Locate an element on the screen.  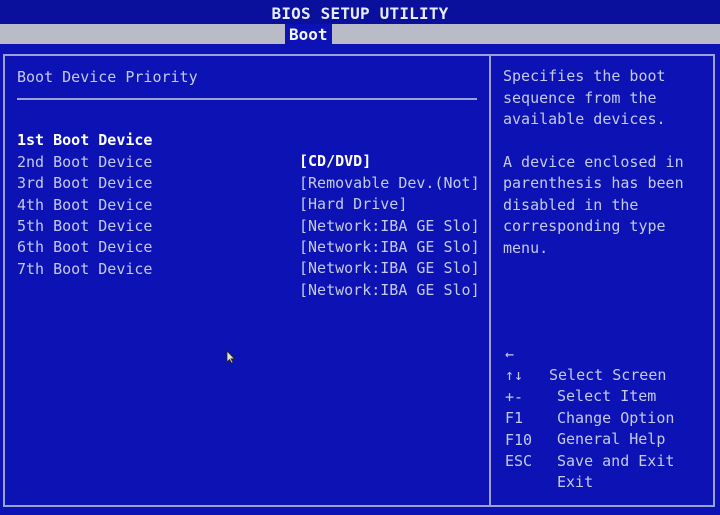
mouse-pointer-icon is located at coordinates (231, 357).